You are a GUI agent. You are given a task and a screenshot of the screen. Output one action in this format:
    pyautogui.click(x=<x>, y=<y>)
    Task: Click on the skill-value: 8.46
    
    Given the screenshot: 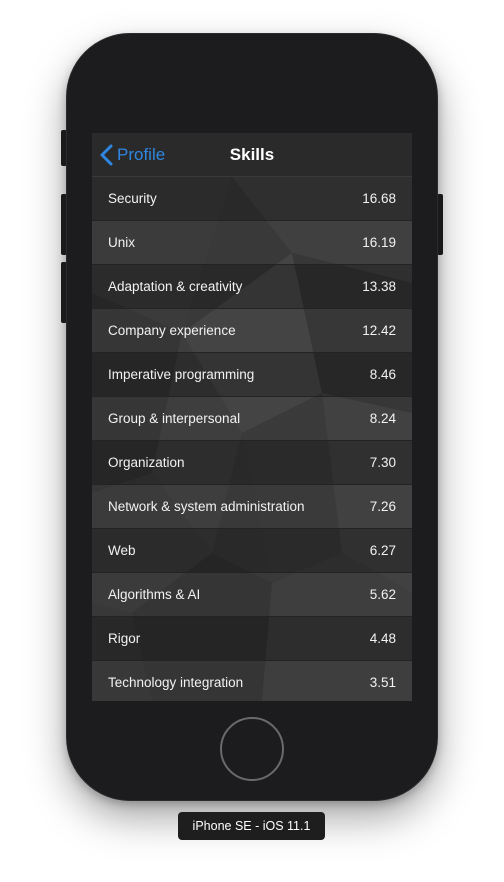 What is the action you would take?
    pyautogui.click(x=382, y=374)
    